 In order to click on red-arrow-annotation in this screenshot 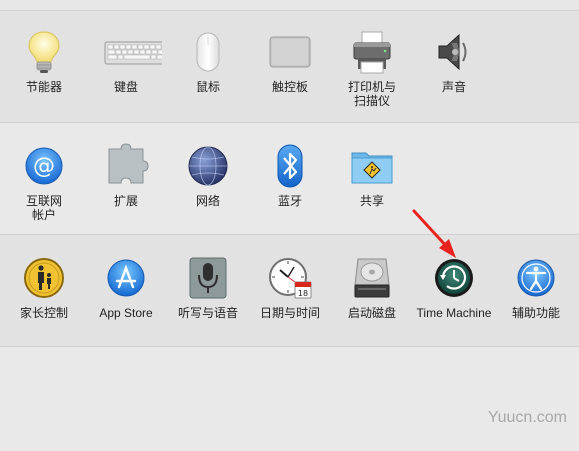, I will do `click(434, 233)`.